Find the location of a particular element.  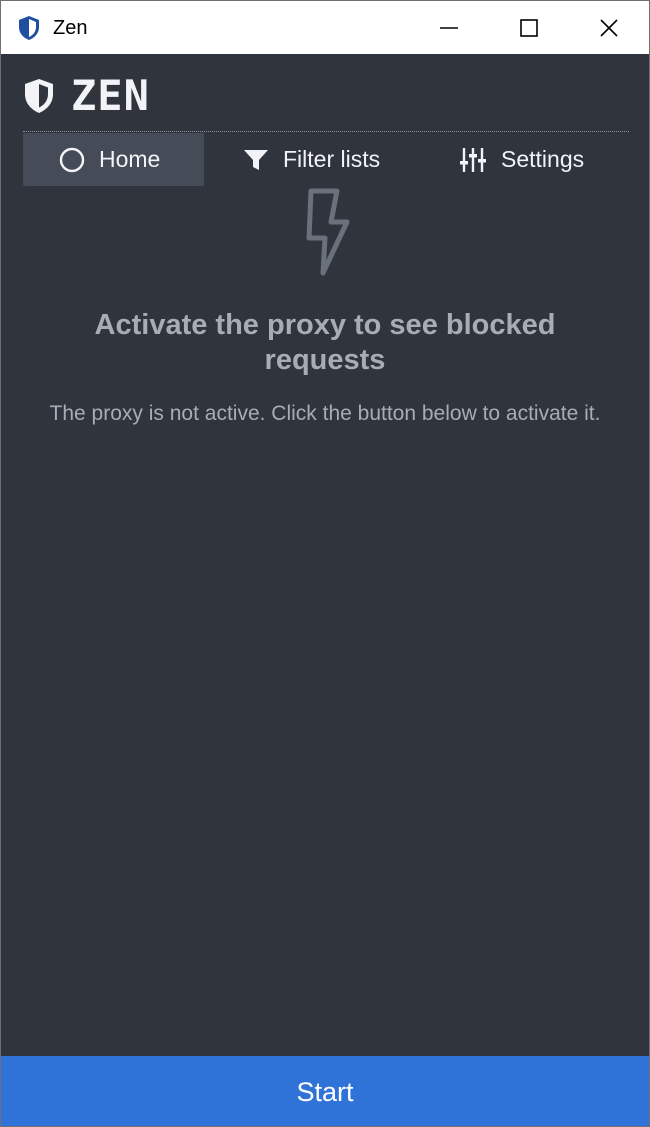

tab-bar: Home Filter lists Settings is located at coordinates (326, 159).